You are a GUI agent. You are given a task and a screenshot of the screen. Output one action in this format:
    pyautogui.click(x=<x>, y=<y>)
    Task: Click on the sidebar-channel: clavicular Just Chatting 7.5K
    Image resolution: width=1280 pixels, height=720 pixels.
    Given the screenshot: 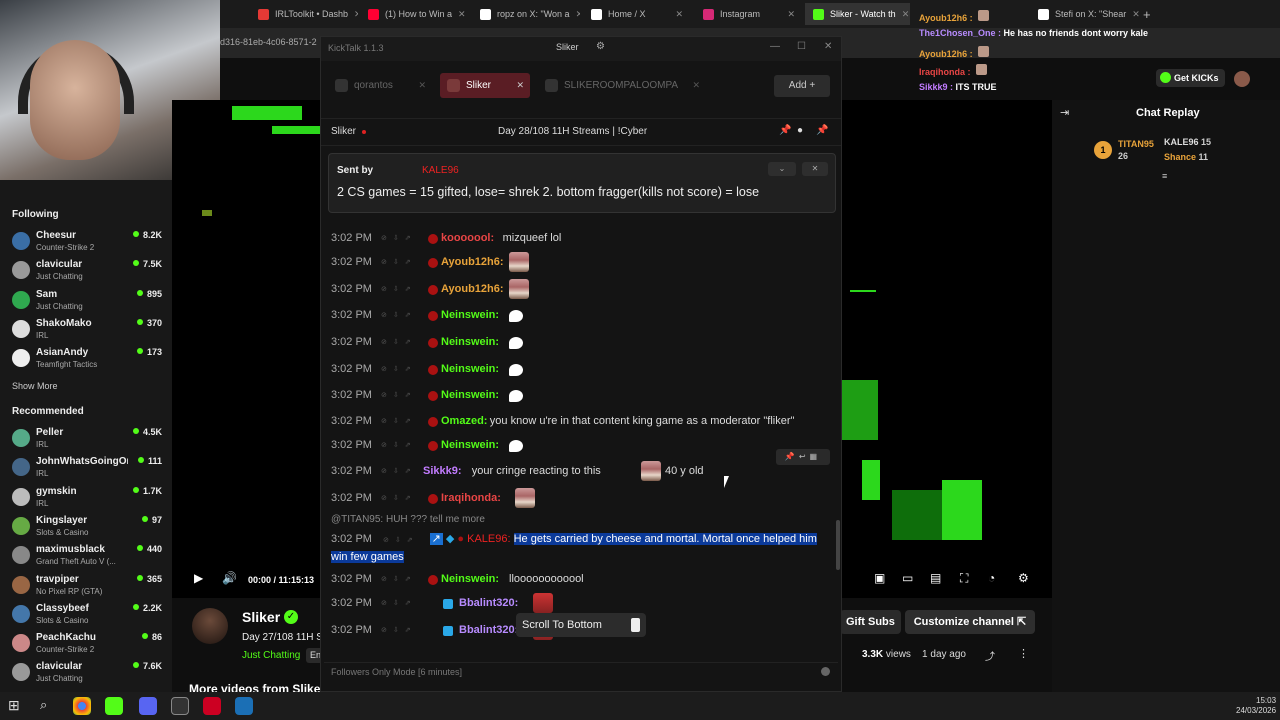 What is the action you would take?
    pyautogui.click(x=87, y=272)
    